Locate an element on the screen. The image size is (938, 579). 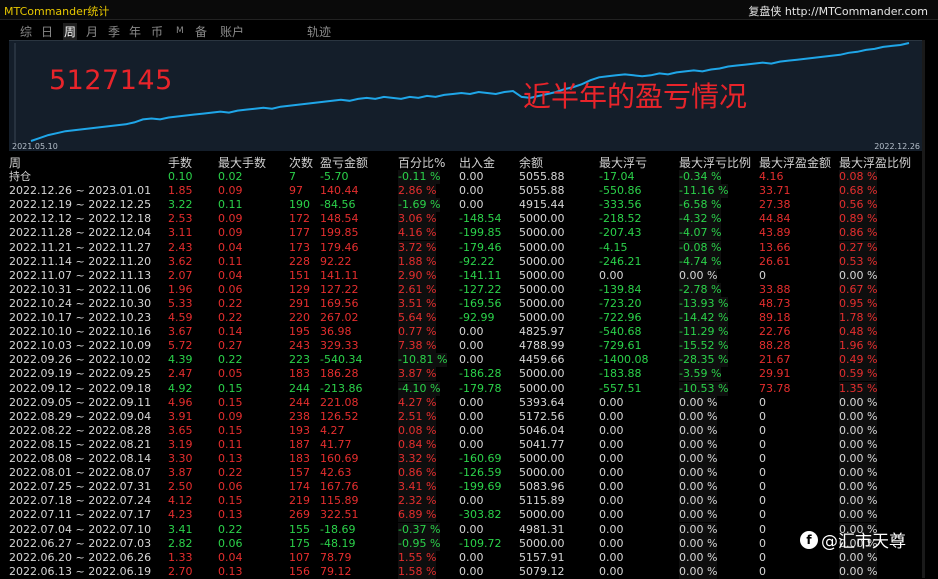
tab-2: 周 is located at coordinates (70, 31).